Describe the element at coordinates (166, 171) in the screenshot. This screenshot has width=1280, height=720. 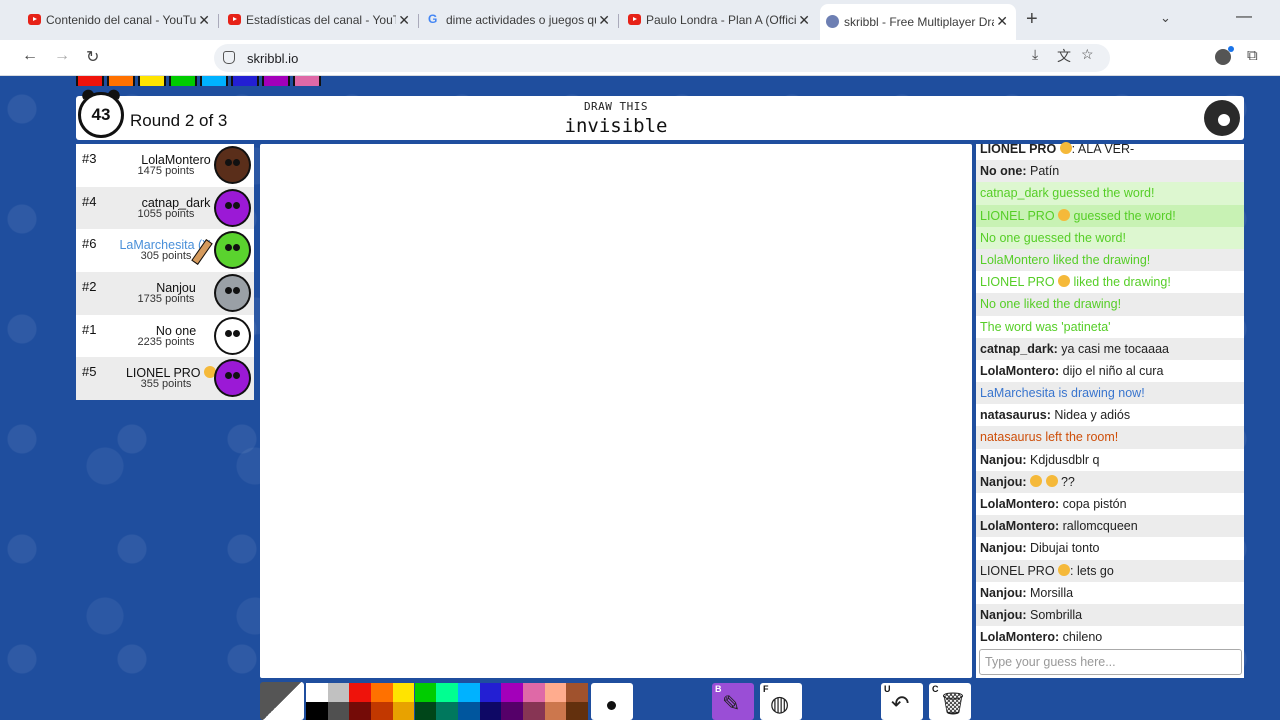
I see `player-points: 1475 points` at that location.